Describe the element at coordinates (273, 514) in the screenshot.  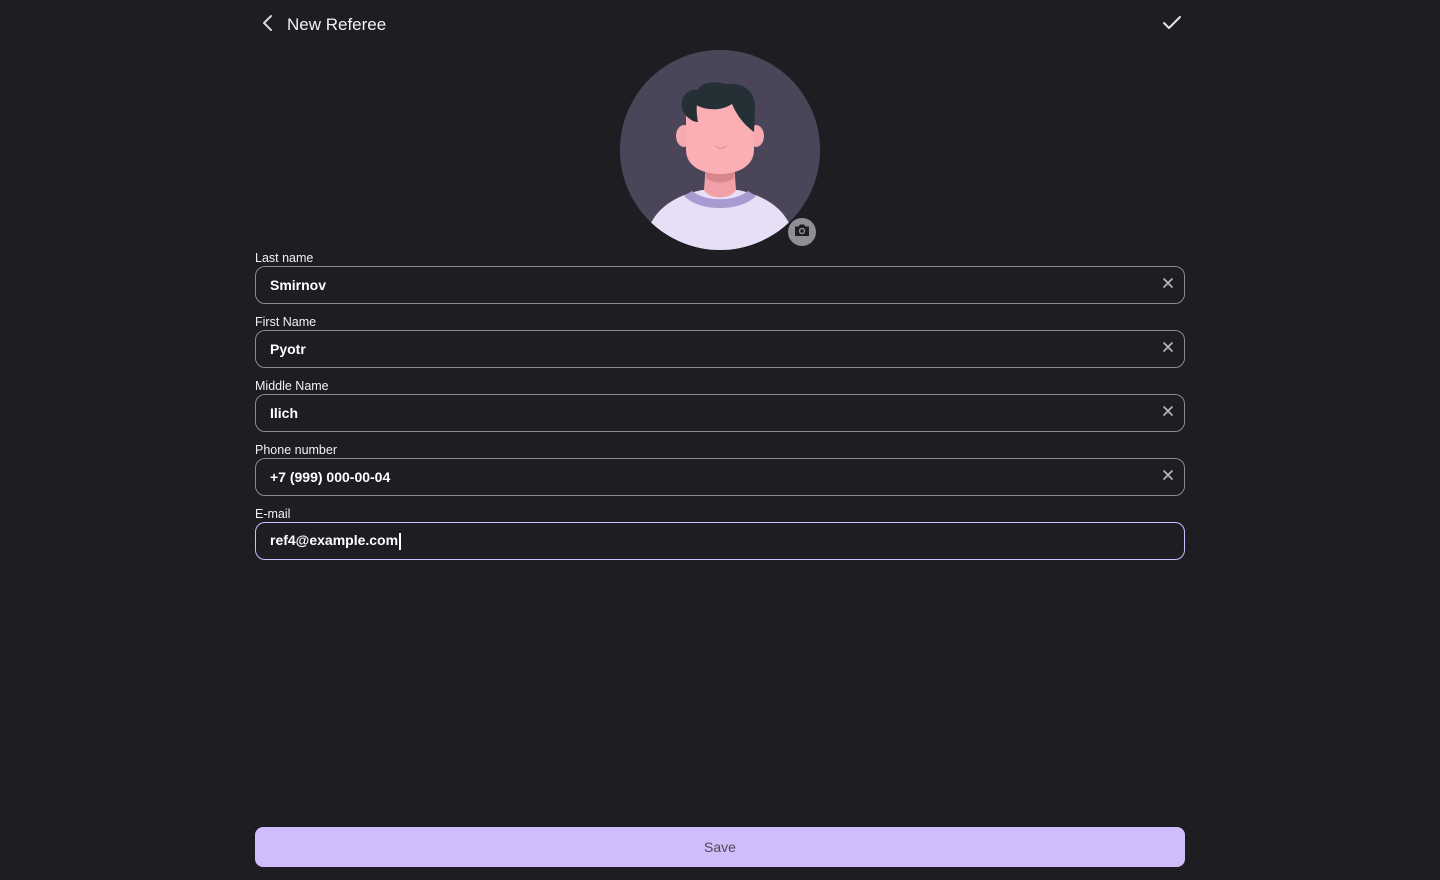
I see `email-label: E-mail` at that location.